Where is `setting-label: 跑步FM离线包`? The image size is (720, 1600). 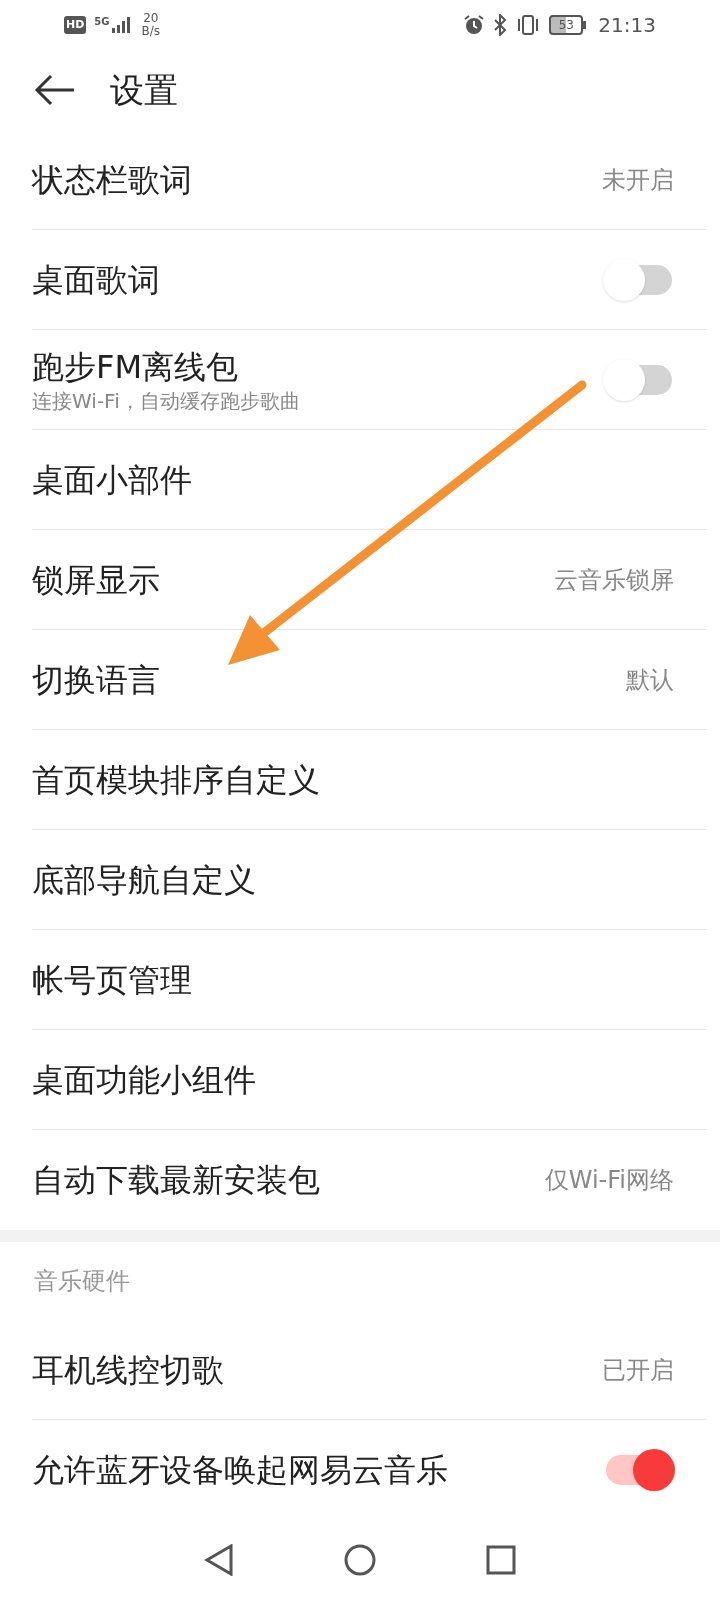 setting-label: 跑步FM离线包 is located at coordinates (135, 367).